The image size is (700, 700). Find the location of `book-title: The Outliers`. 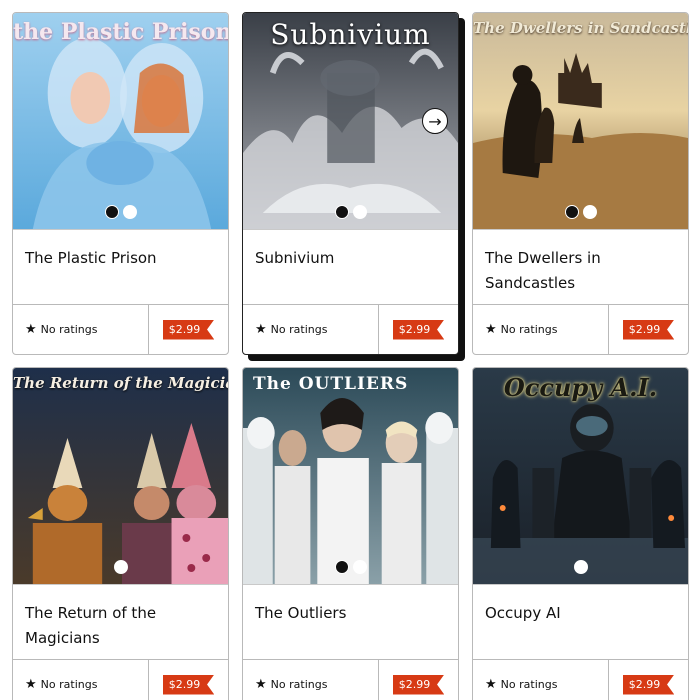

book-title: The Outliers is located at coordinates (350, 613).